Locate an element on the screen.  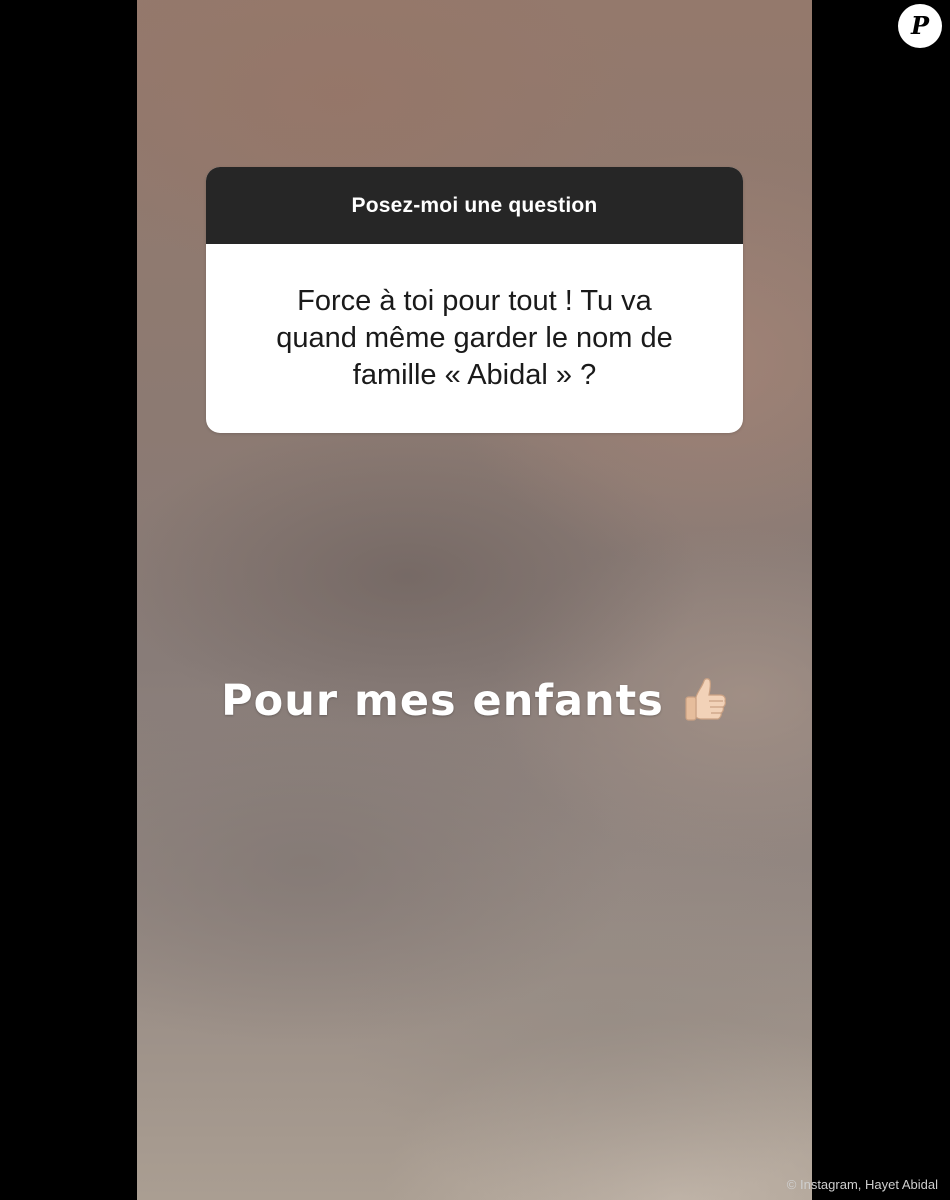
question-sticker-title: Posez-moi une question is located at coordinates (474, 205).